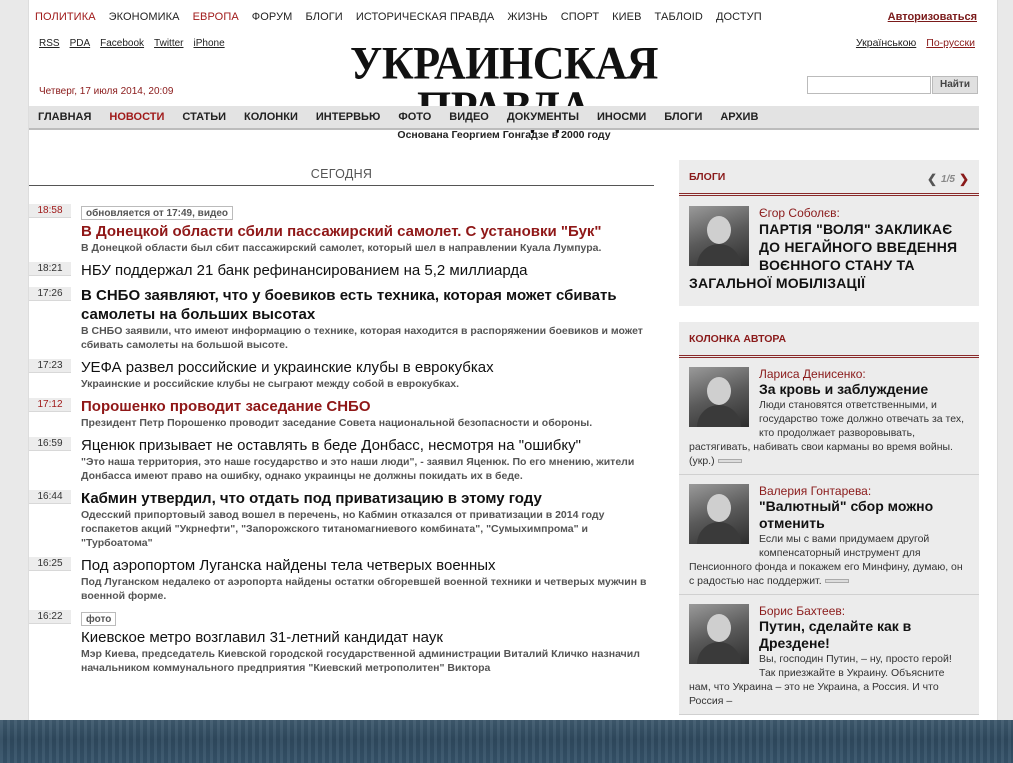 Image resolution: width=1013 pixels, height=763 pixels. I want to click on twitter-link: Twitter, so click(168, 43).